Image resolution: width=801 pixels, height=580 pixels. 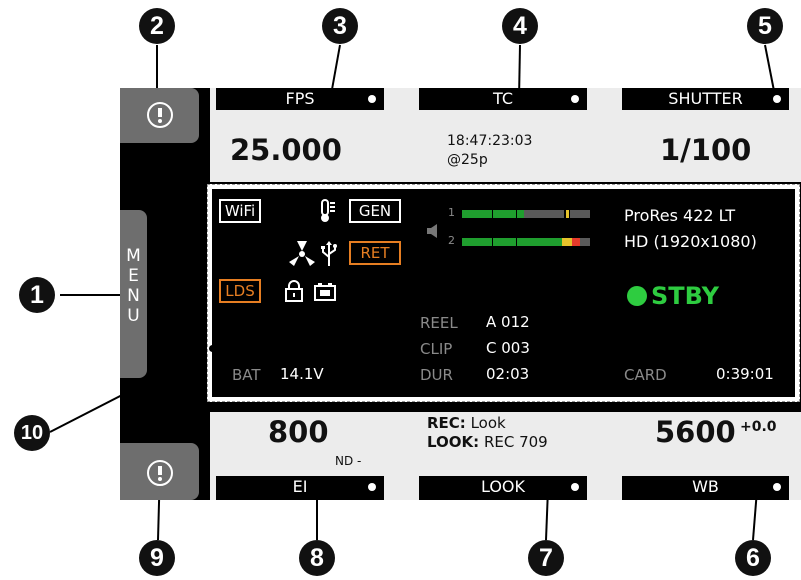 What do you see at coordinates (508, 374) in the screenshot?
I see `dur-value: 02:03` at bounding box center [508, 374].